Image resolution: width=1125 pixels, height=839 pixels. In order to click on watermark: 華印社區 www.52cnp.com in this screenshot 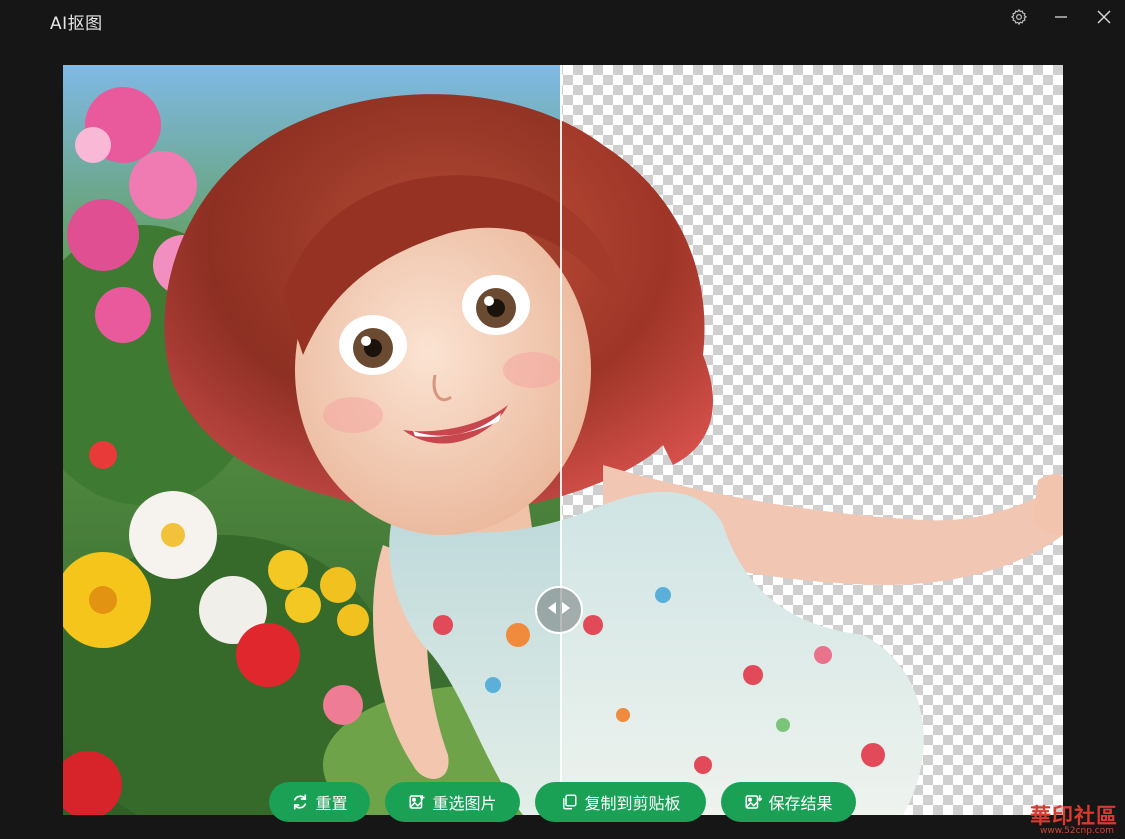, I will do `click(1062, 819)`.